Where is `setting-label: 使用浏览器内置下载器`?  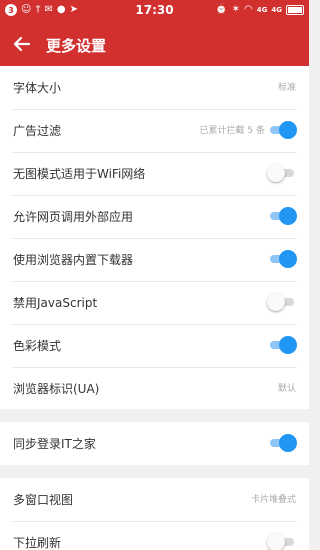 setting-label: 使用浏览器内置下载器 is located at coordinates (73, 260).